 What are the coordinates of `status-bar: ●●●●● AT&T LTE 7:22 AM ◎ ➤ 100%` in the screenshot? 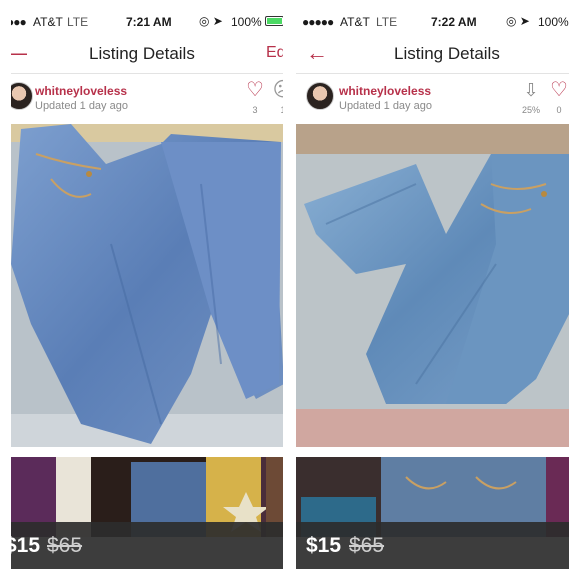 It's located at (432, 21).